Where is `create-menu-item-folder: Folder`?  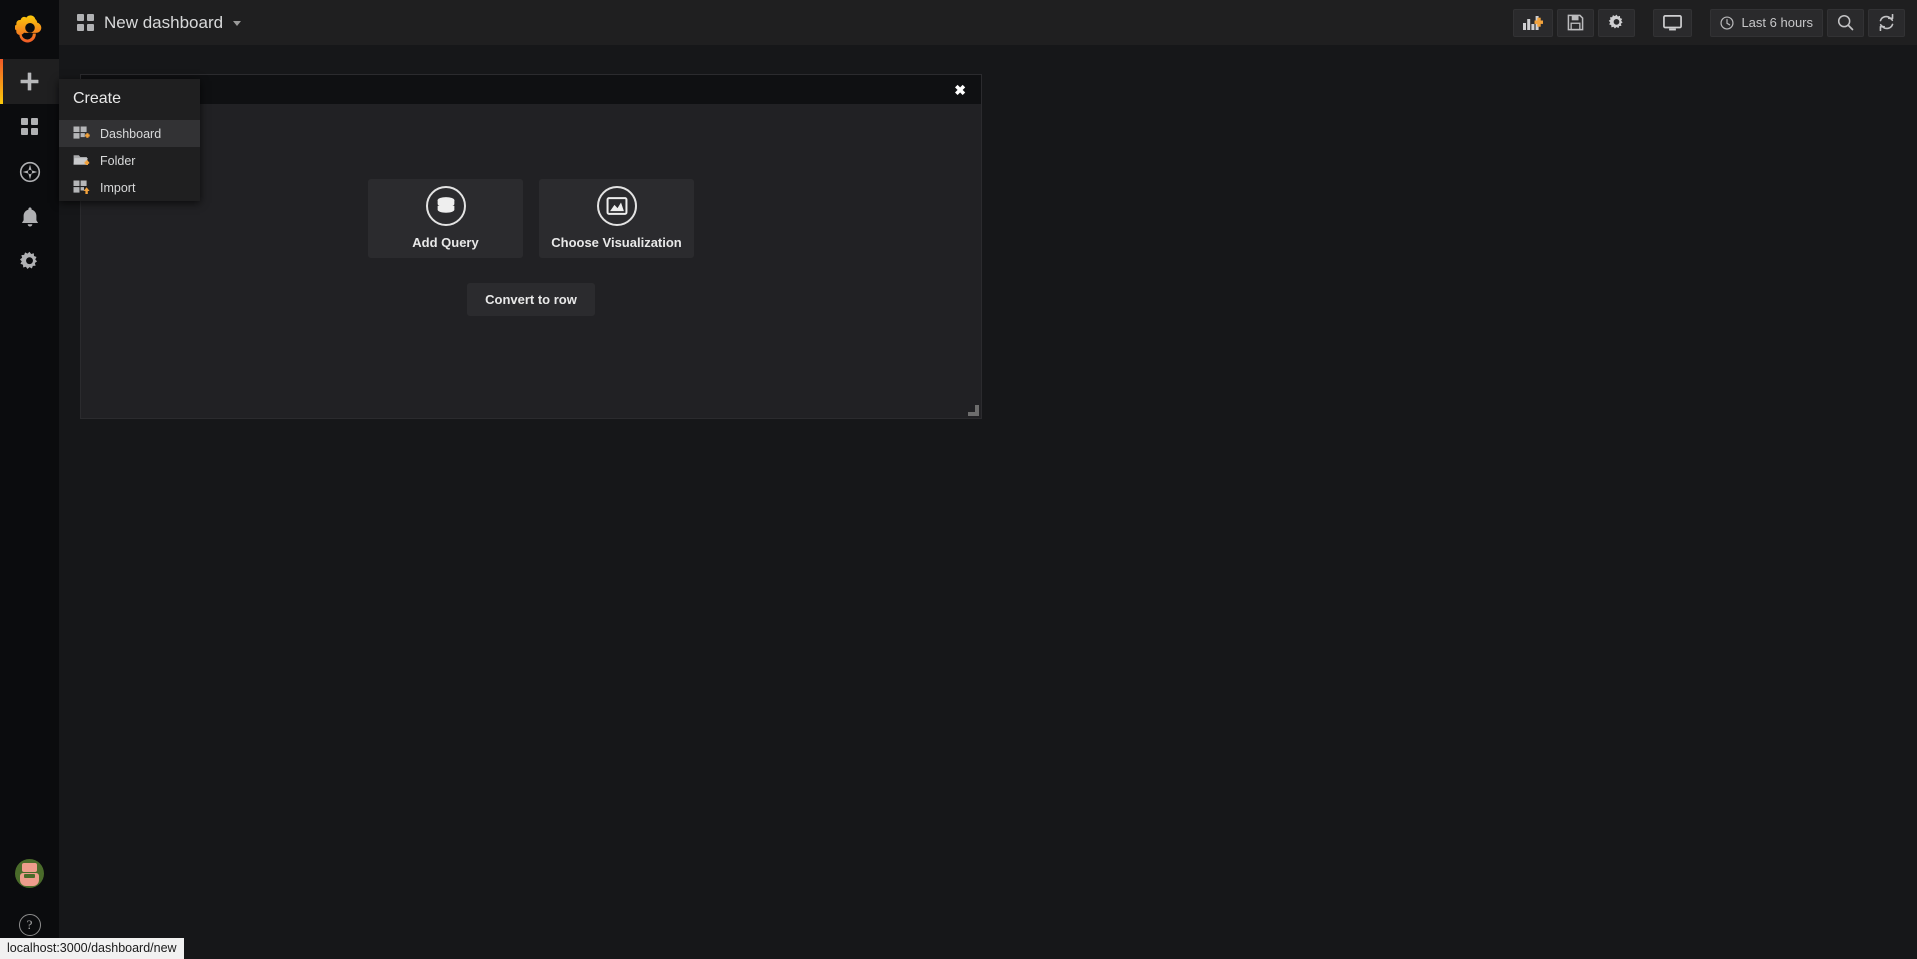 create-menu-item-folder: Folder is located at coordinates (129, 160).